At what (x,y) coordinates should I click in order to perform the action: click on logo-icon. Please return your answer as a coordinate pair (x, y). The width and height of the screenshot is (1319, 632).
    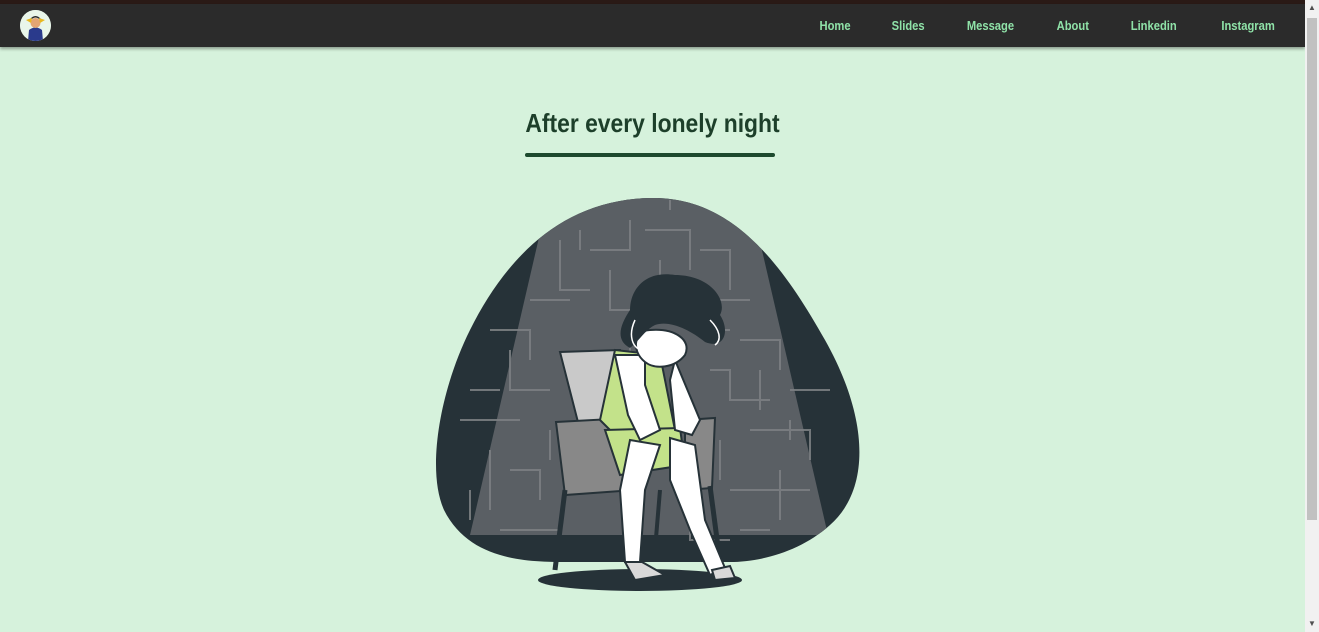
    Looking at the image, I should click on (35, 25).